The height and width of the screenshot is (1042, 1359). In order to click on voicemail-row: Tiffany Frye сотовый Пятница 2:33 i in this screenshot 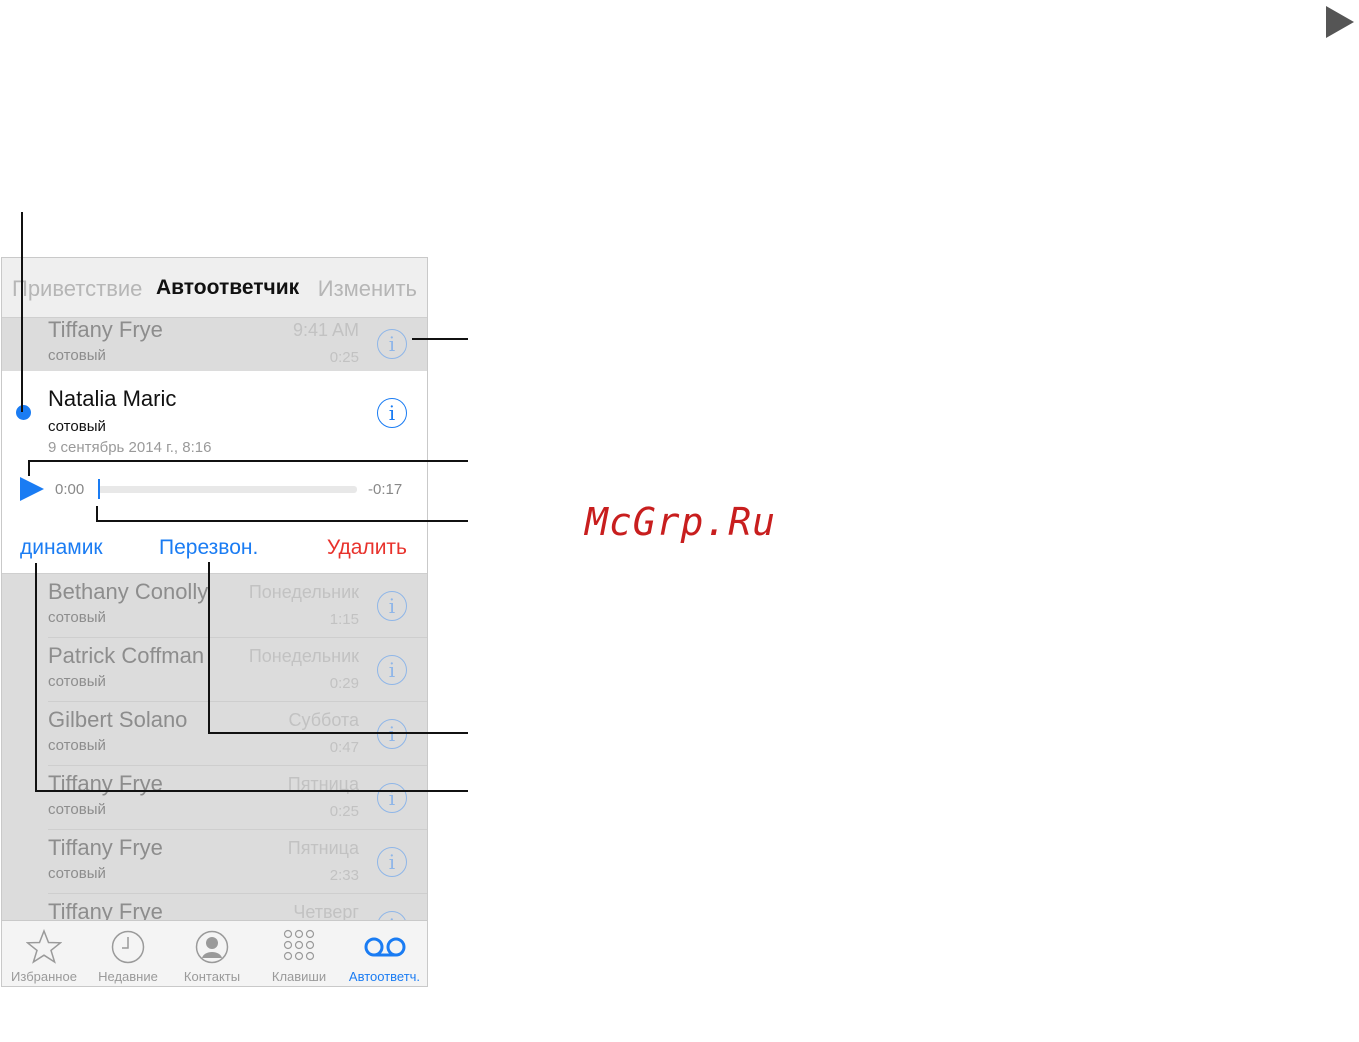, I will do `click(214, 862)`.